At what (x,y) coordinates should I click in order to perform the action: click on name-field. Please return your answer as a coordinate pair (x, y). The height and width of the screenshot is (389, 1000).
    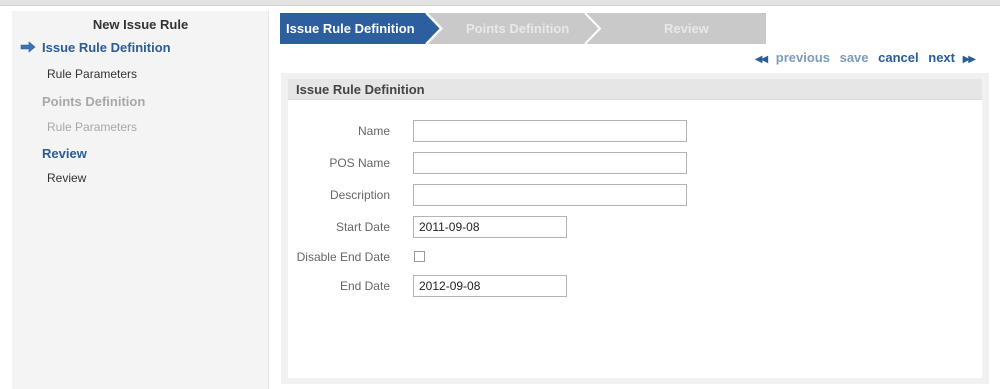
    Looking at the image, I should click on (550, 131).